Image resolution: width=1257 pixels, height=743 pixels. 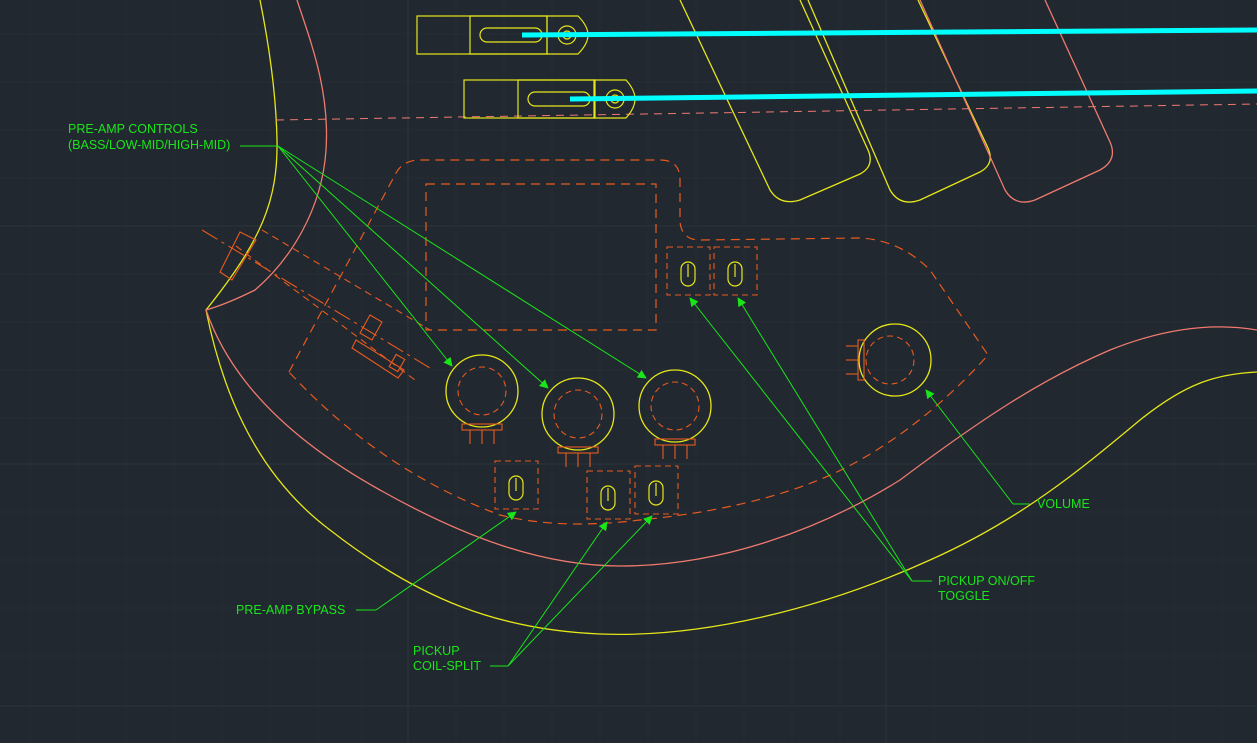 What do you see at coordinates (316, 305) in the screenshot?
I see `output-jack` at bounding box center [316, 305].